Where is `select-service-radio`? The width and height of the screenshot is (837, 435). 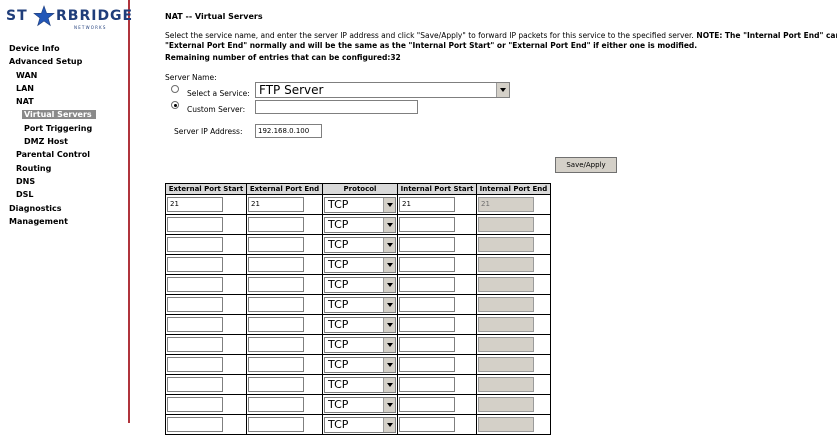 select-service-radio is located at coordinates (175, 89).